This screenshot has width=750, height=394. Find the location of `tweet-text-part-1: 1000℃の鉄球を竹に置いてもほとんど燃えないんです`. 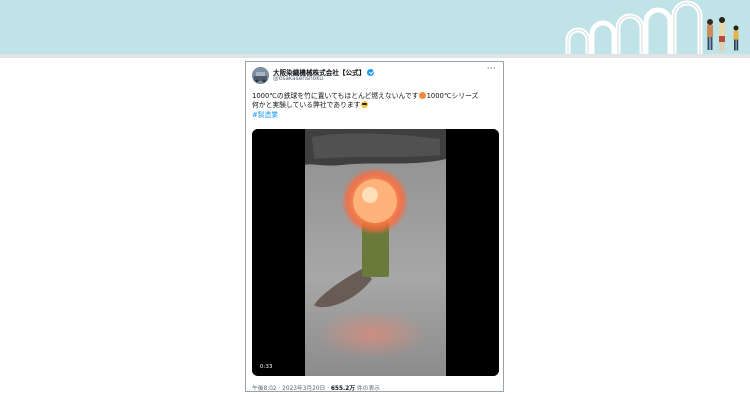

tweet-text-part-1: 1000℃の鉄球を竹に置いてもほとんど燃えないんです is located at coordinates (335, 96).